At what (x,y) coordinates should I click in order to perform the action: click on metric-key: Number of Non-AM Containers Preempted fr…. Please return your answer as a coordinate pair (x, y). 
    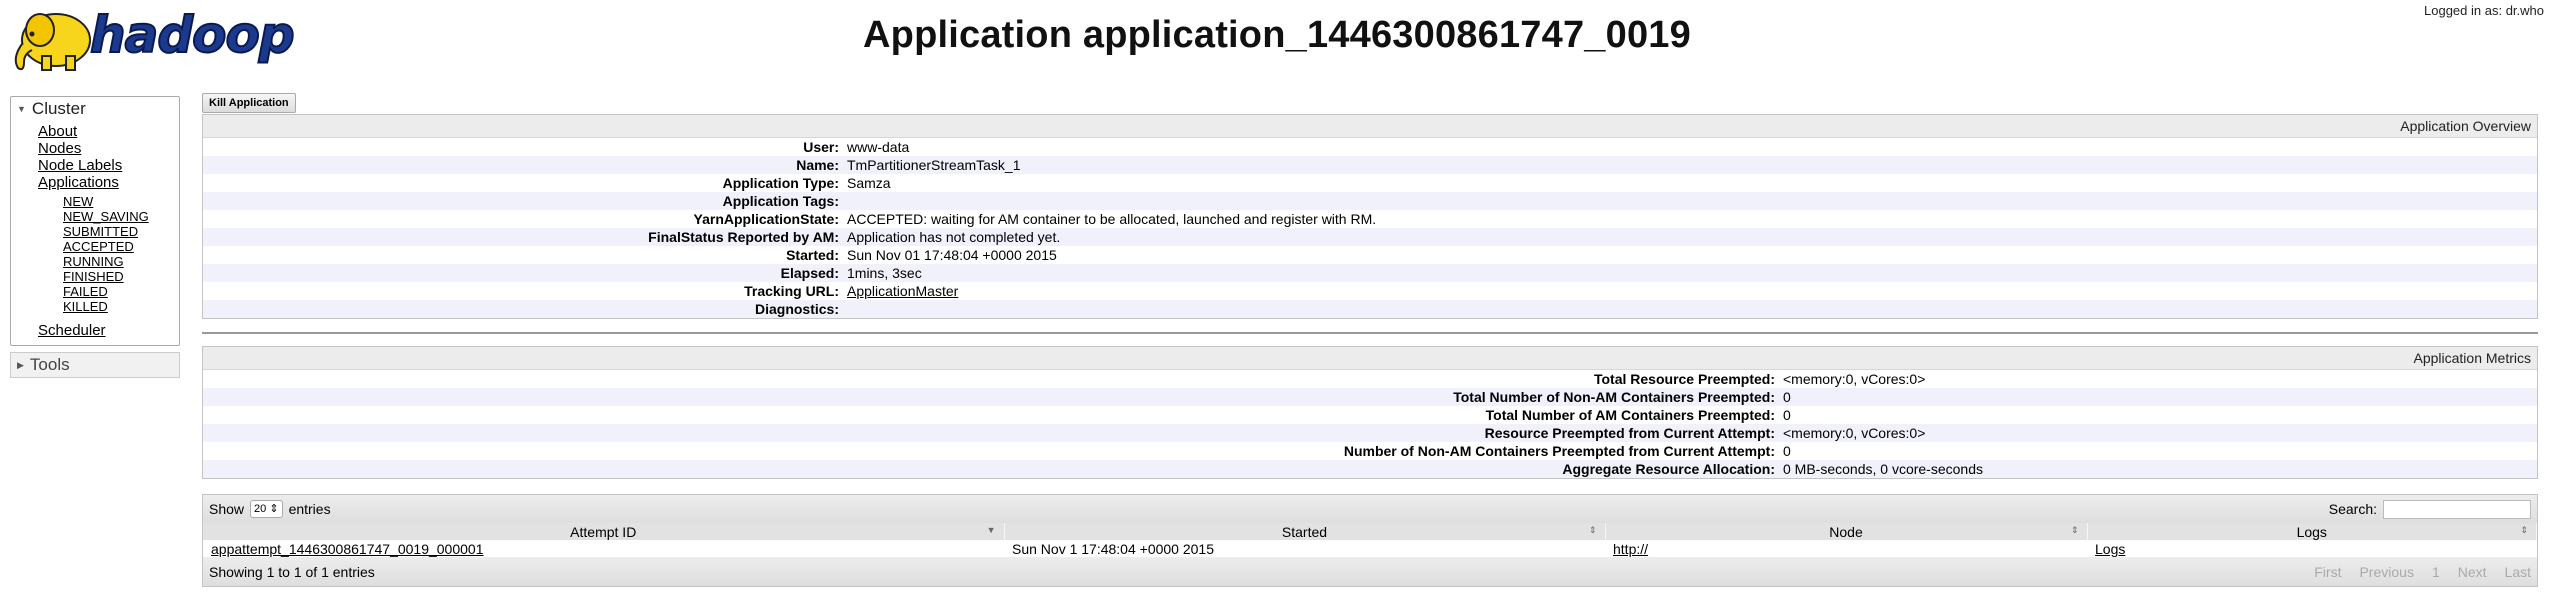
    Looking at the image, I should click on (1559, 451).